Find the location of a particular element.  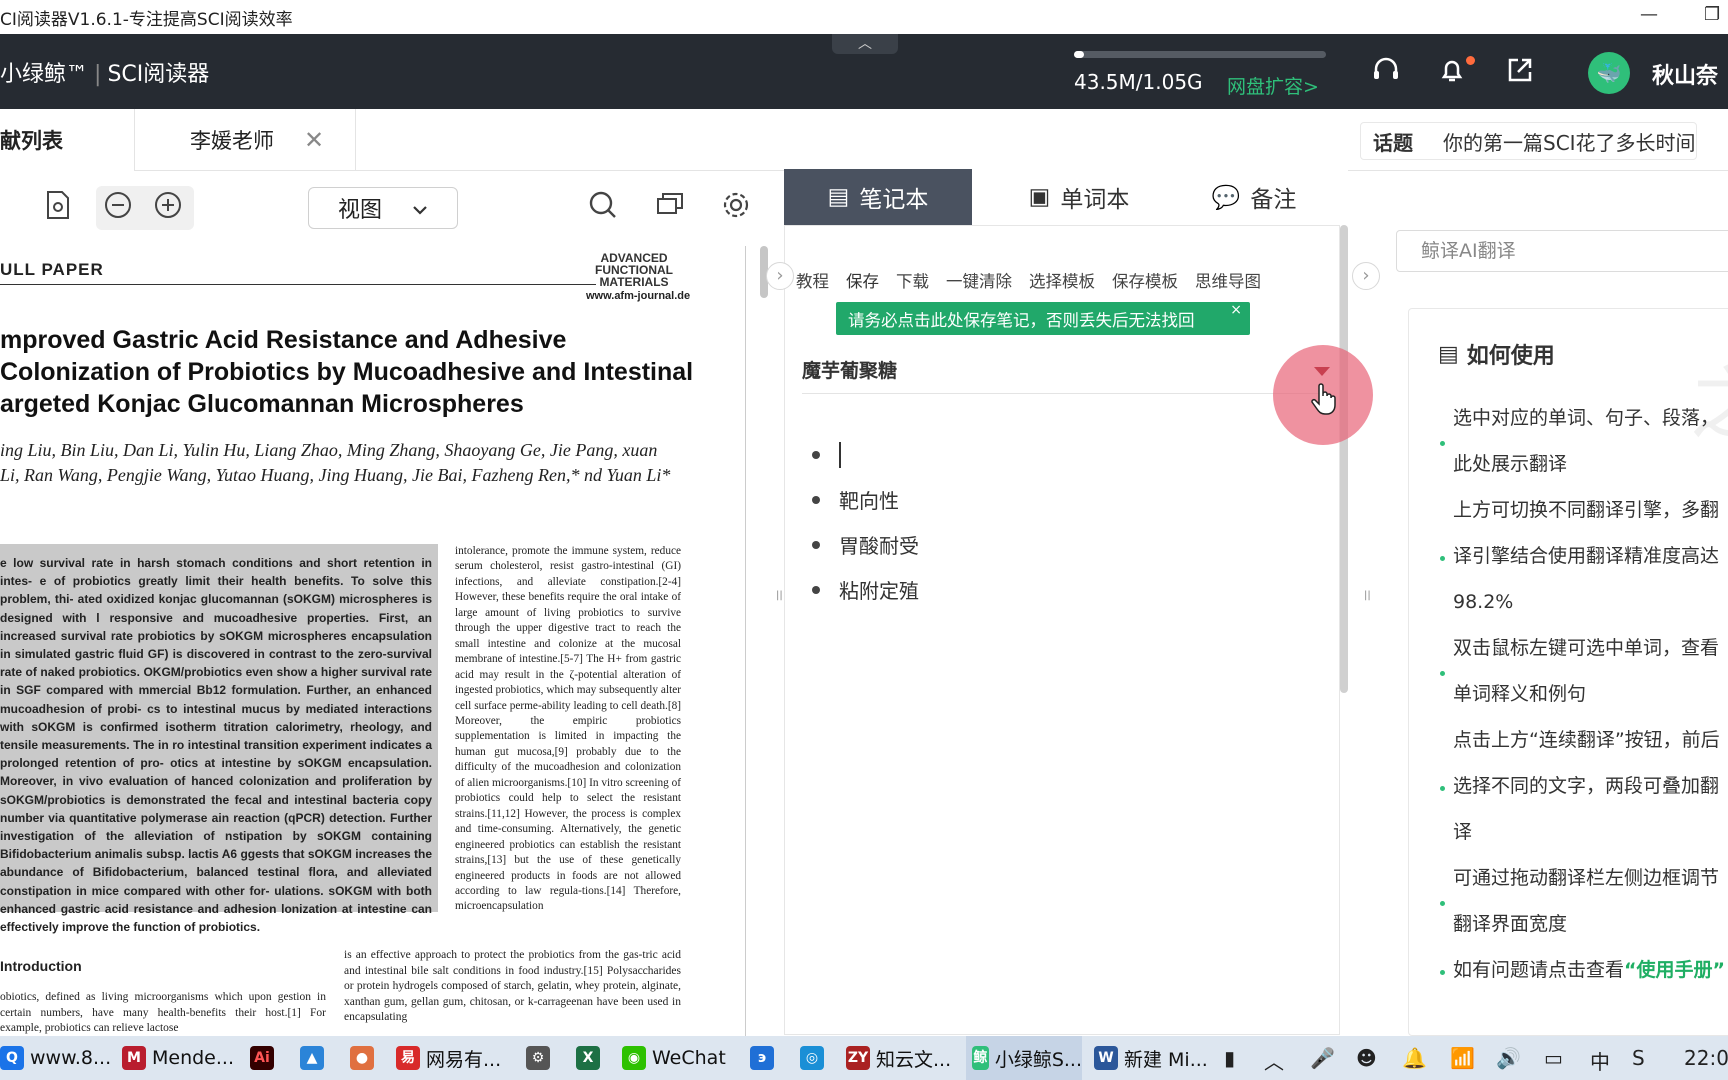

save-warning-tooltip: 请务必点击此处保存笔记，否则丢失后无法找回 × is located at coordinates (1043, 318).